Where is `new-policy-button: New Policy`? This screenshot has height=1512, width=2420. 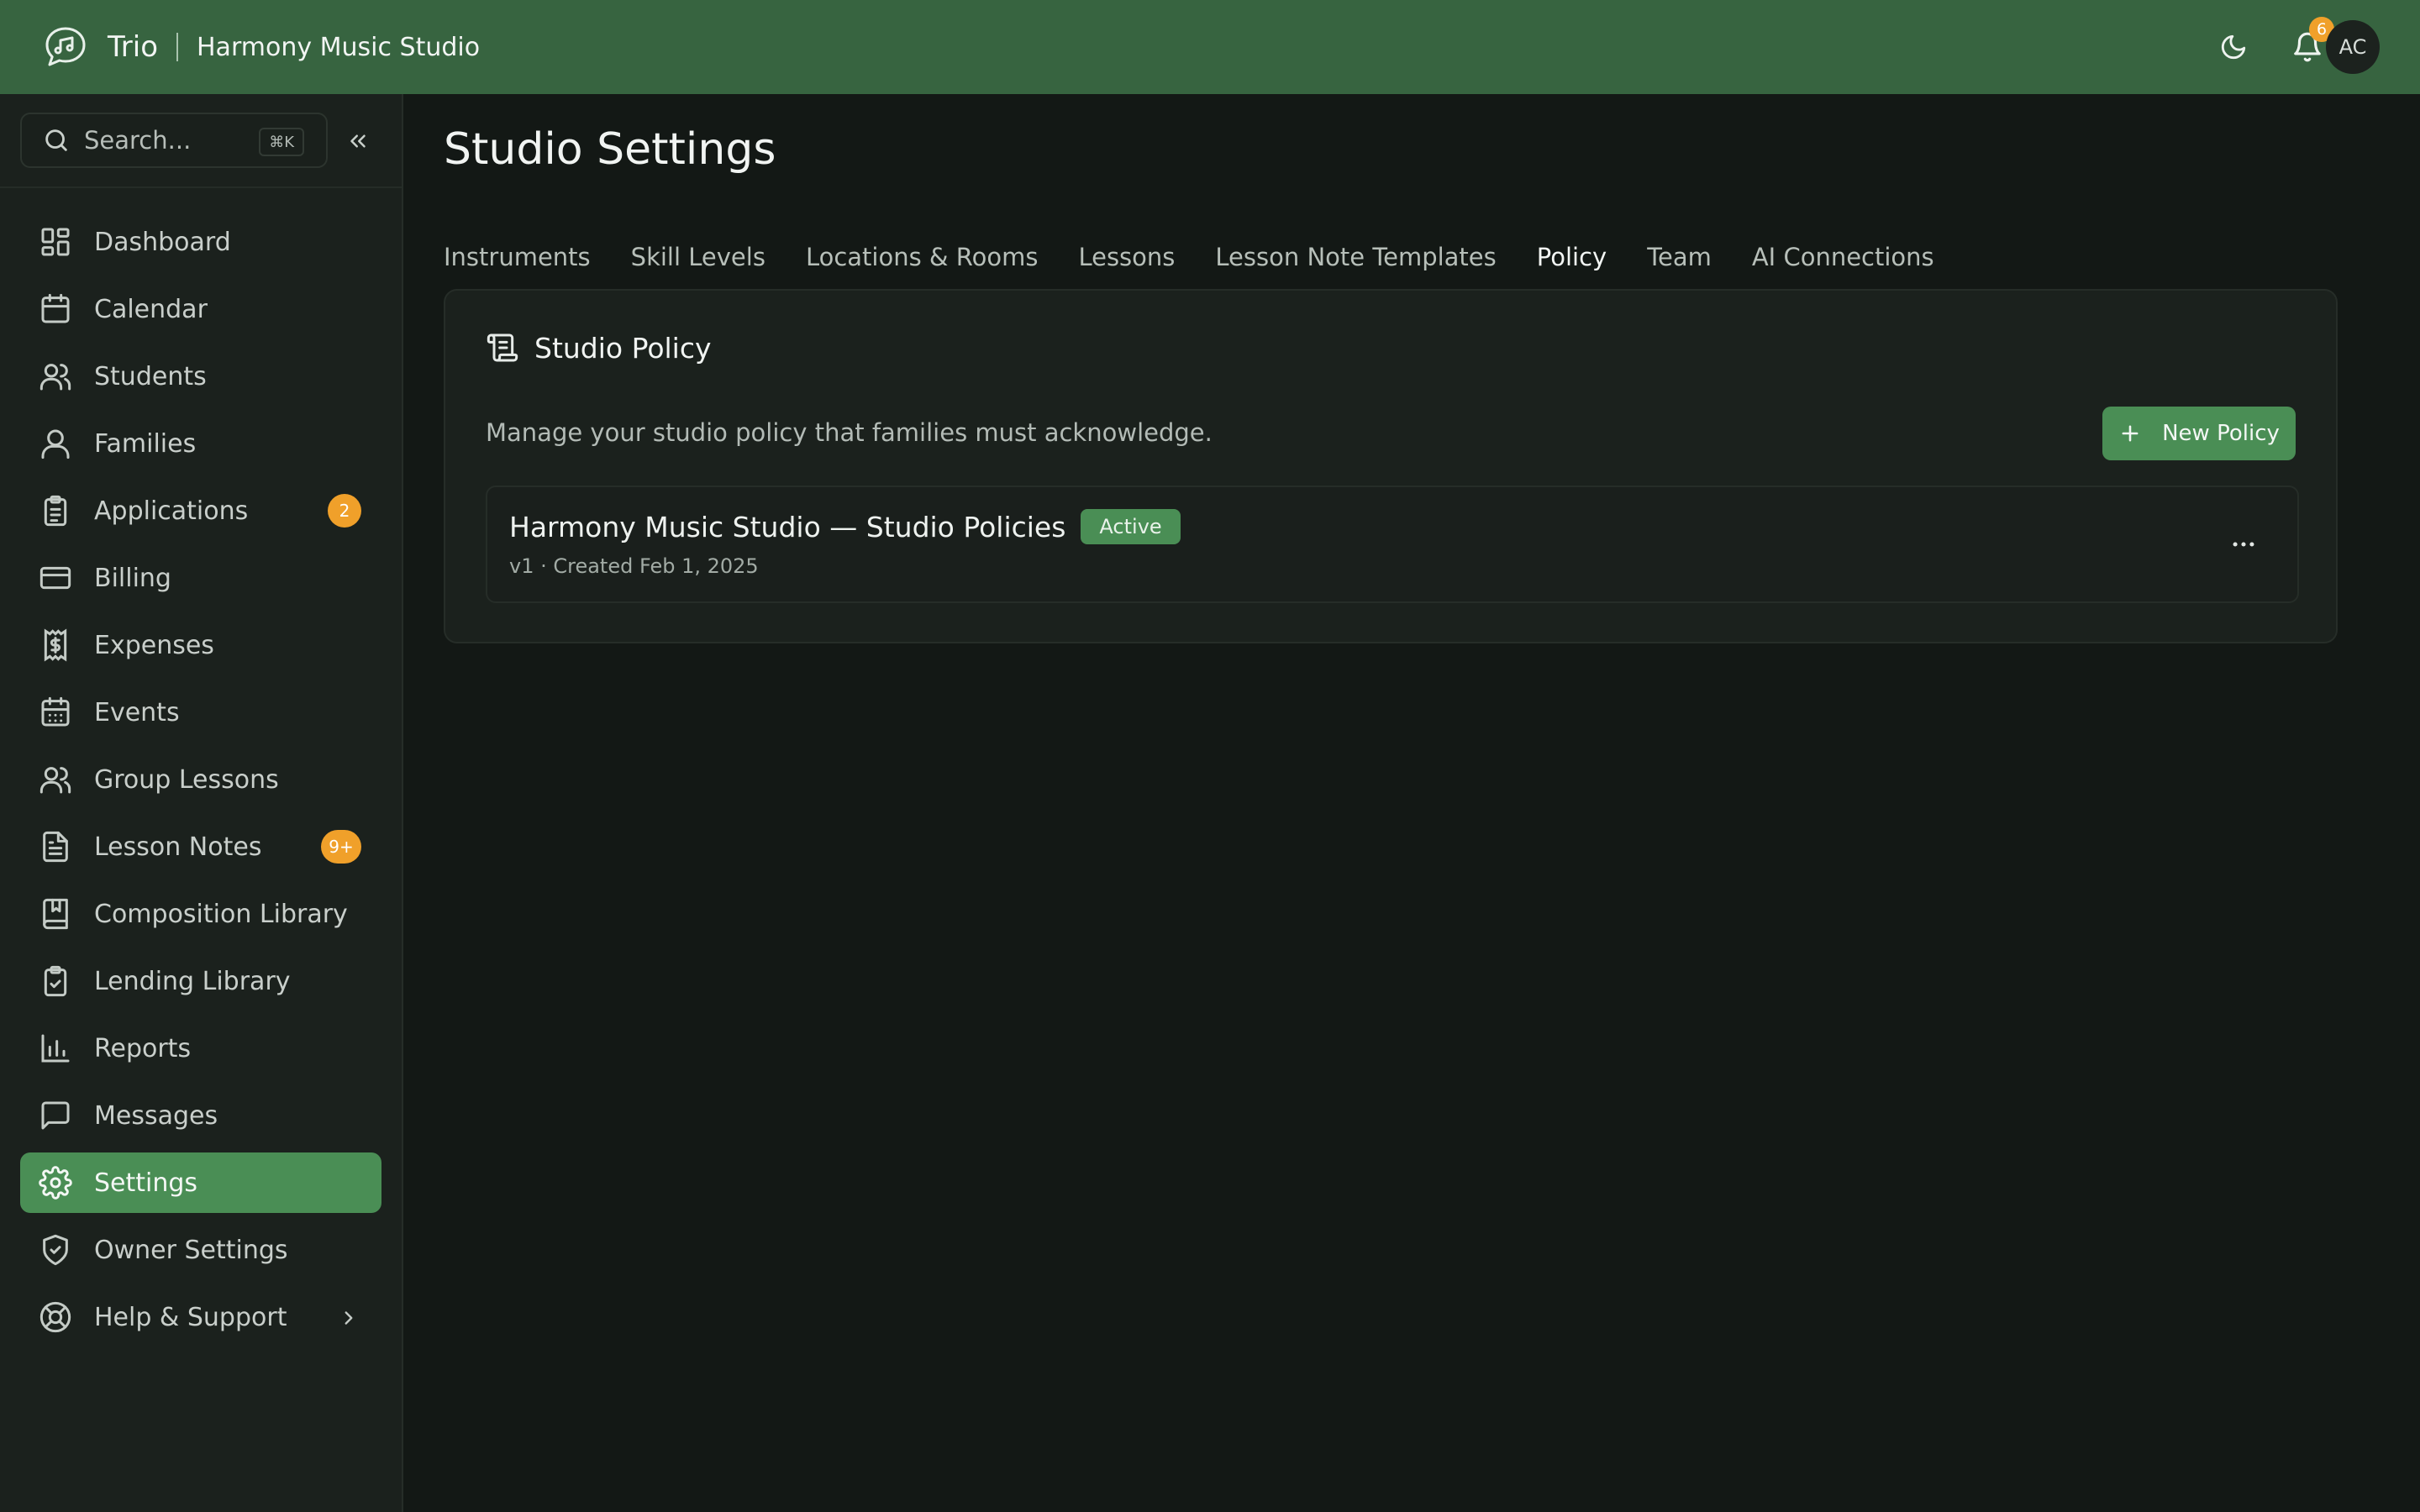 new-policy-button: New Policy is located at coordinates (2199, 433).